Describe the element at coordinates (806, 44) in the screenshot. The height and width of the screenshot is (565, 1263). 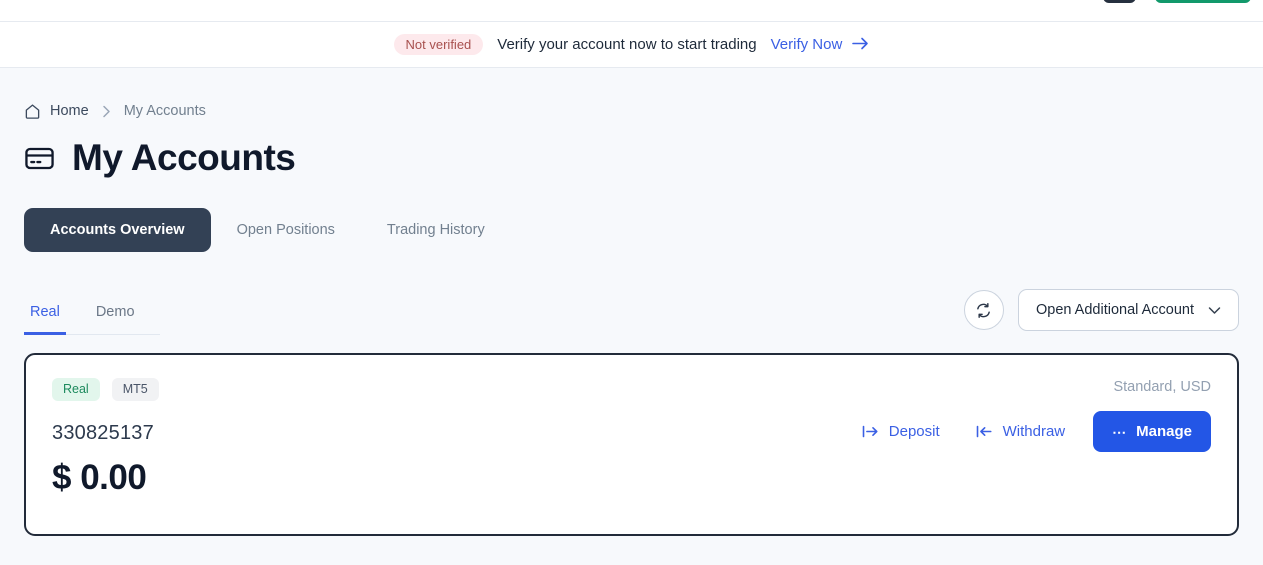
I see `verify-now-label: Verify Now` at that location.